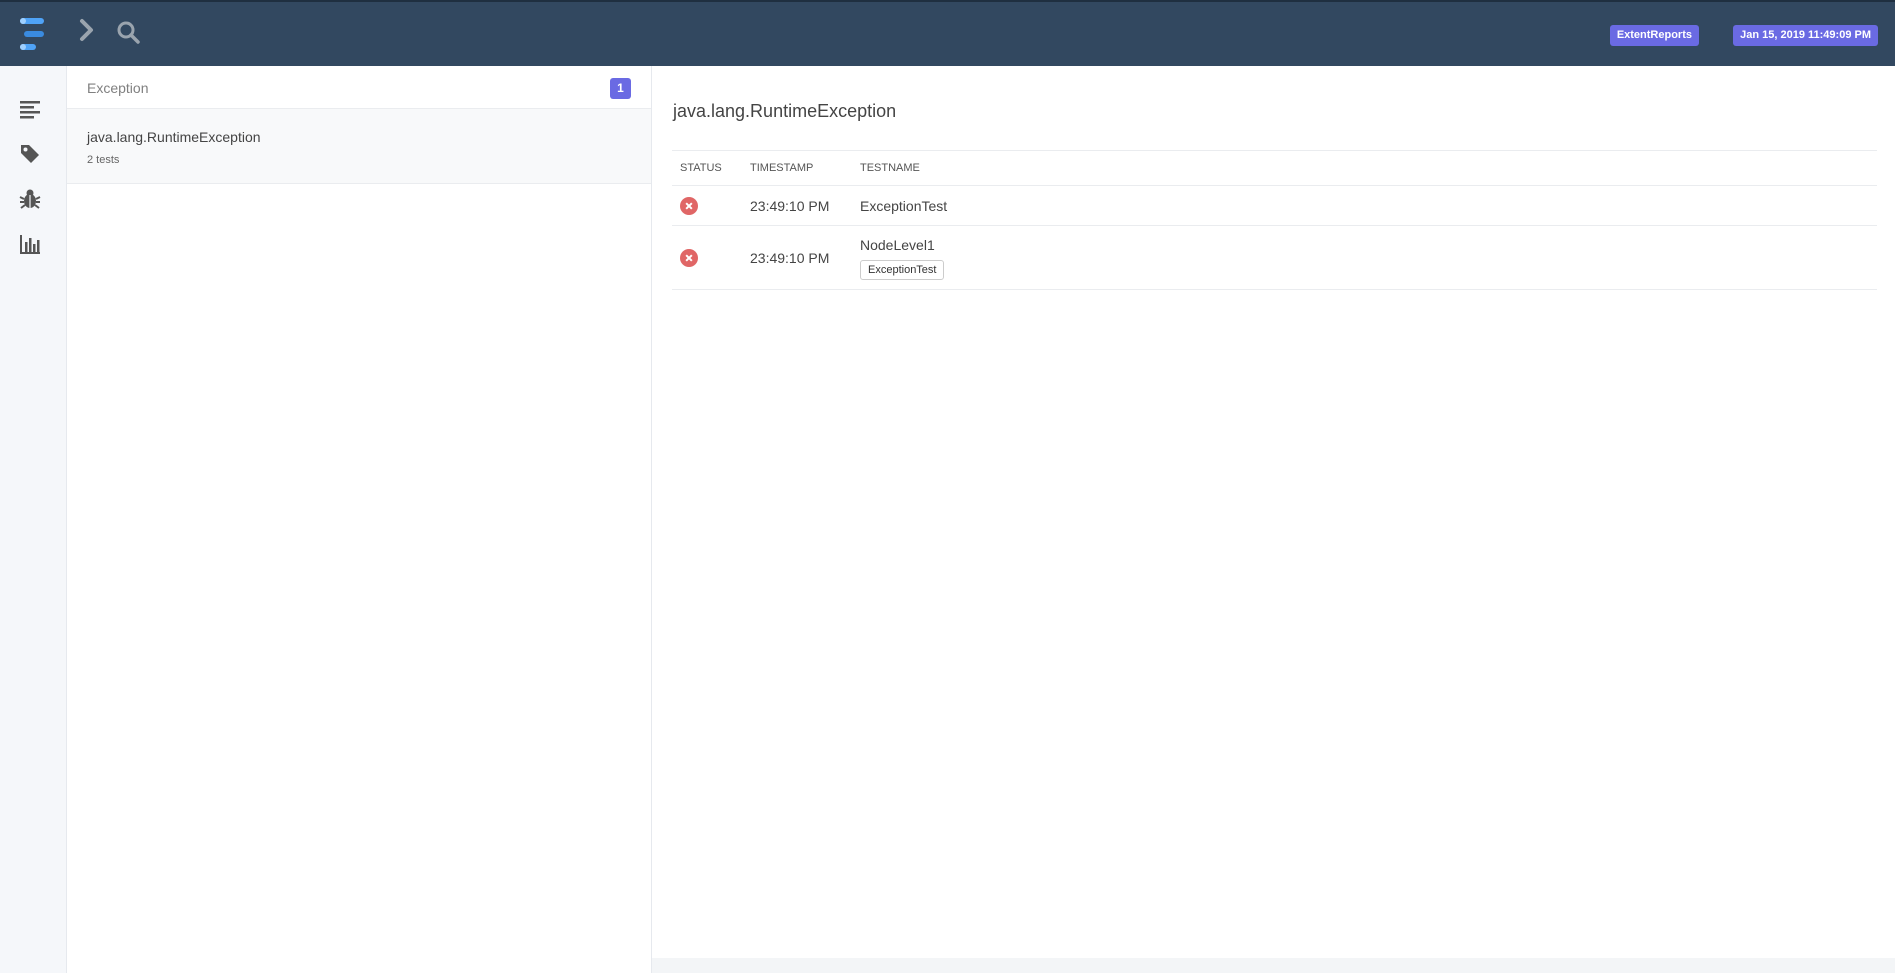 The height and width of the screenshot is (973, 1895). Describe the element at coordinates (797, 168) in the screenshot. I see `column-header-timestamp: TIMESTAMP` at that location.